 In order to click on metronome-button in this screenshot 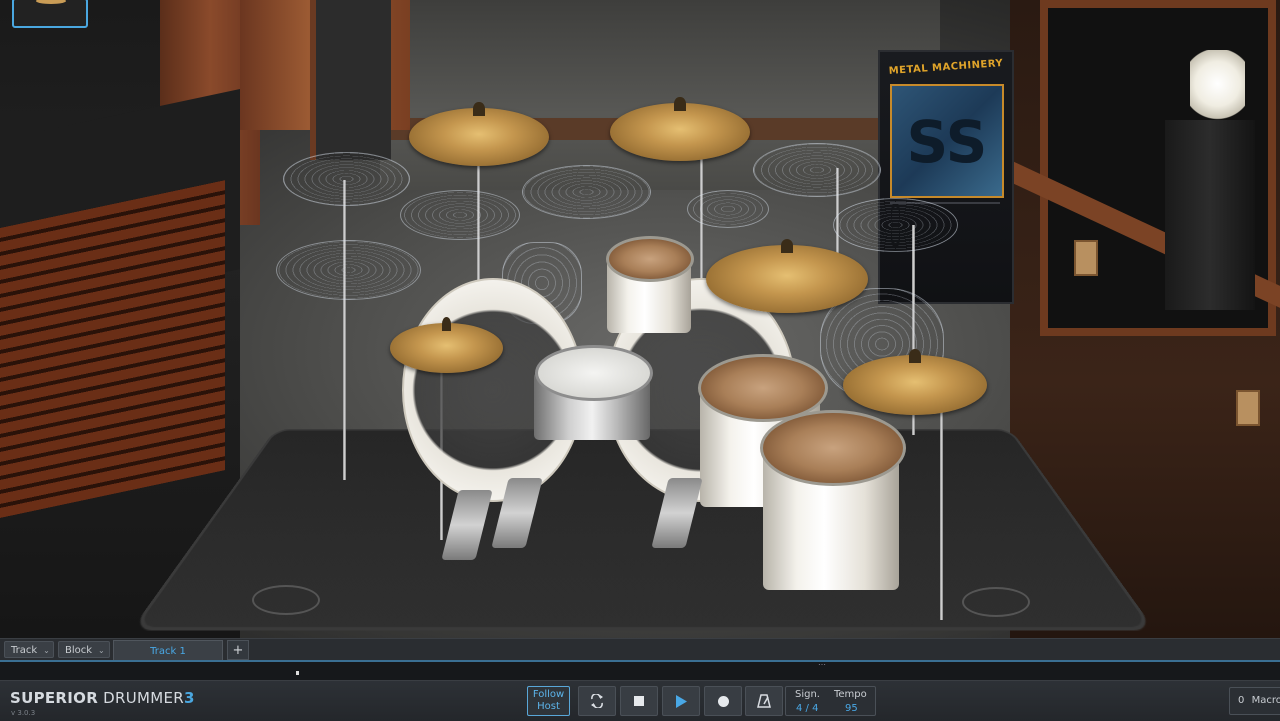, I will do `click(764, 701)`.